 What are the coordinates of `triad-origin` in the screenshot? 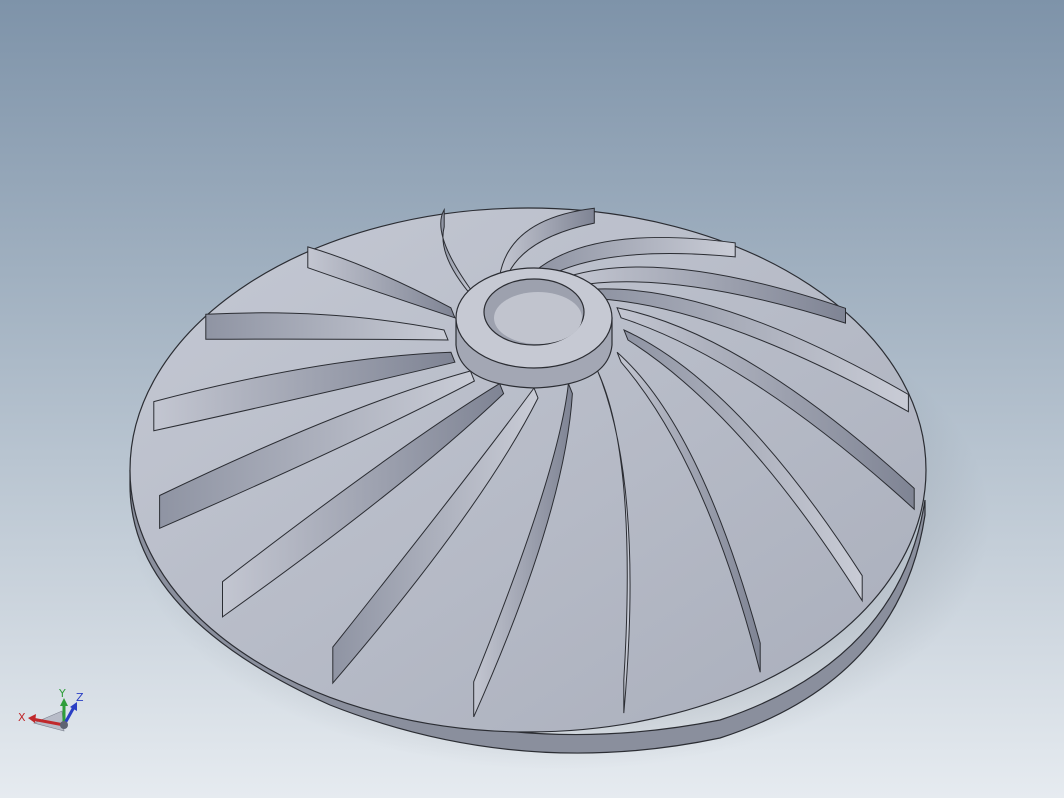 It's located at (64, 725).